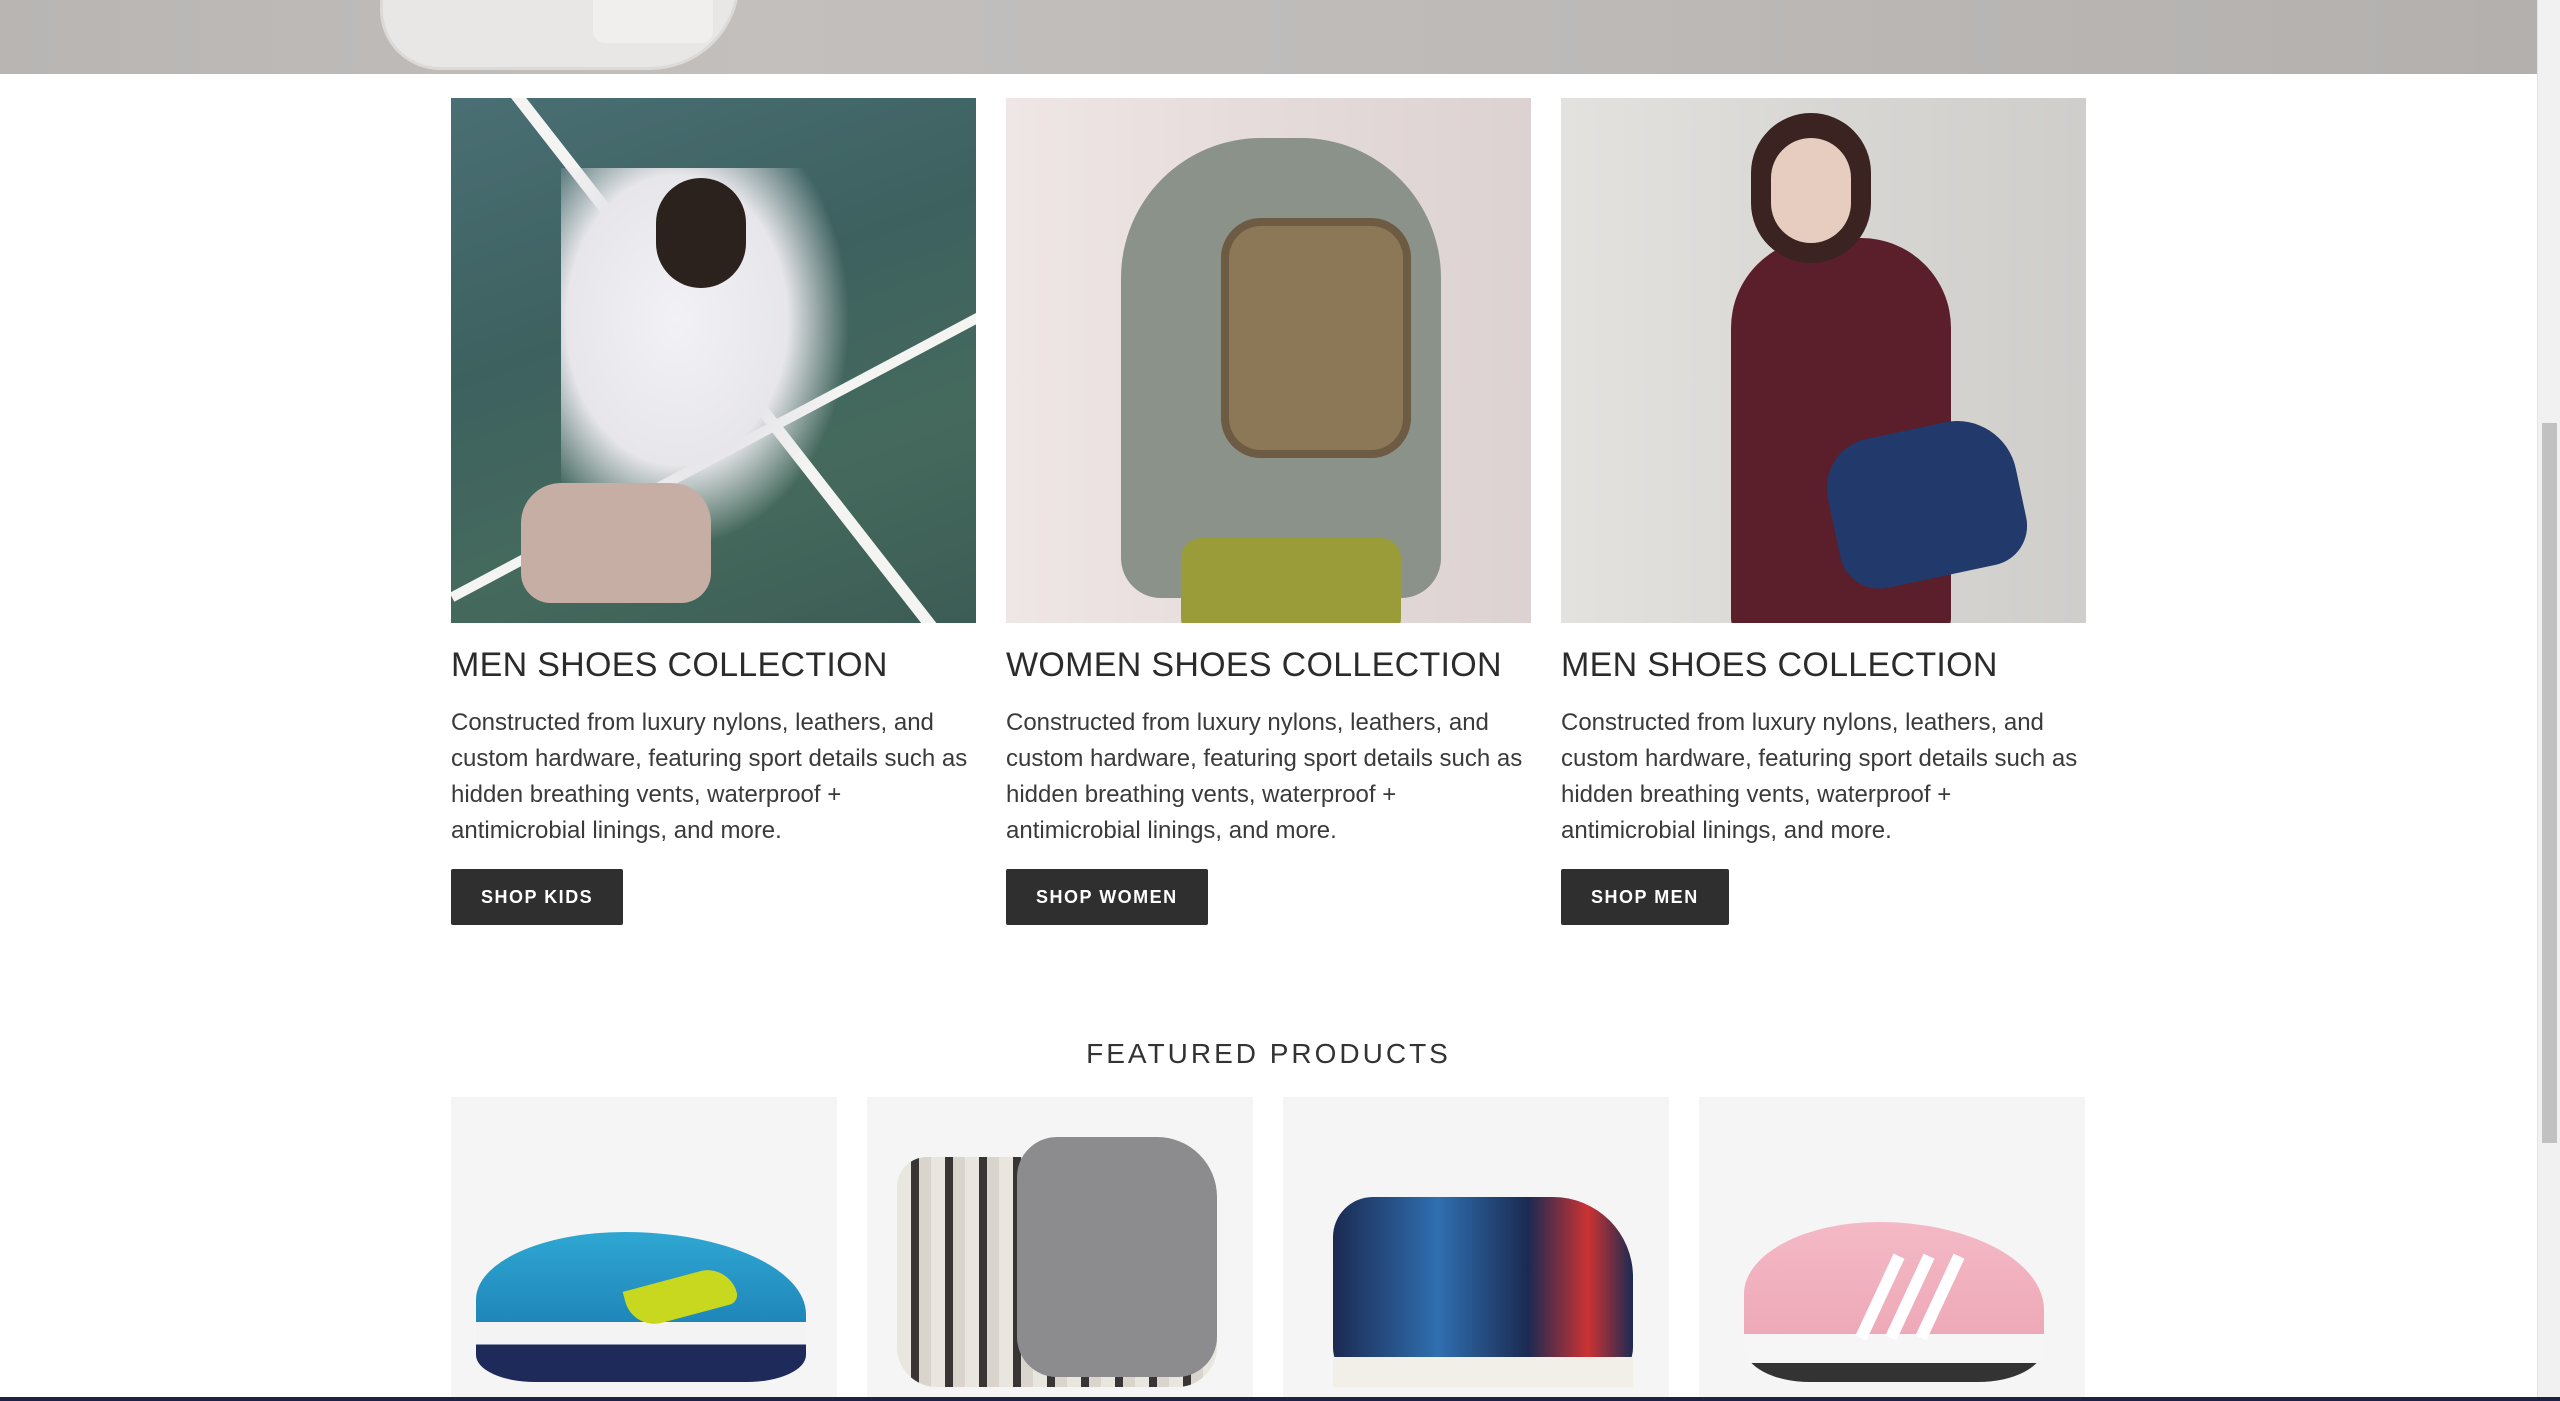  Describe the element at coordinates (1107, 897) in the screenshot. I see `shop-women-button: SHOP WOMEN` at that location.